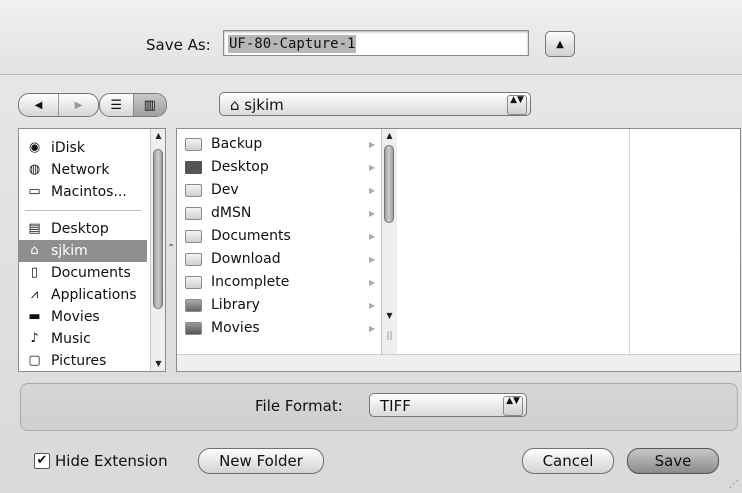  What do you see at coordinates (279, 282) in the screenshot?
I see `list-item-incomplete: Incomplete ▶` at bounding box center [279, 282].